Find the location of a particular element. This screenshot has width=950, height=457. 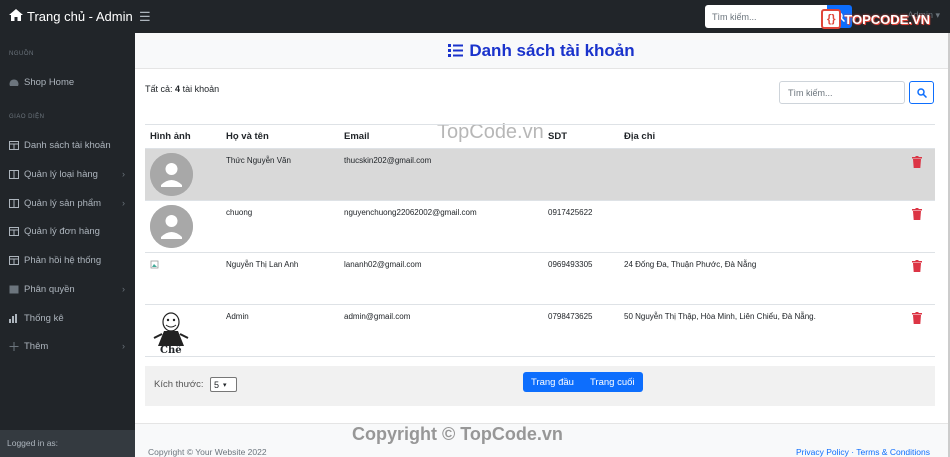

sidebar-heading-giaodien: GIAO DIỆN is located at coordinates (27, 117).